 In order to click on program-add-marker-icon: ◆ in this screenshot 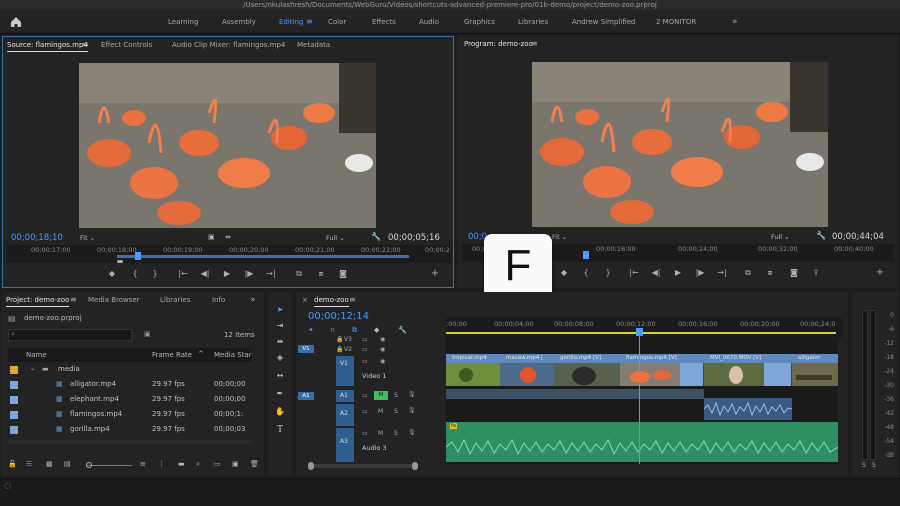, I will do `click(564, 273)`.